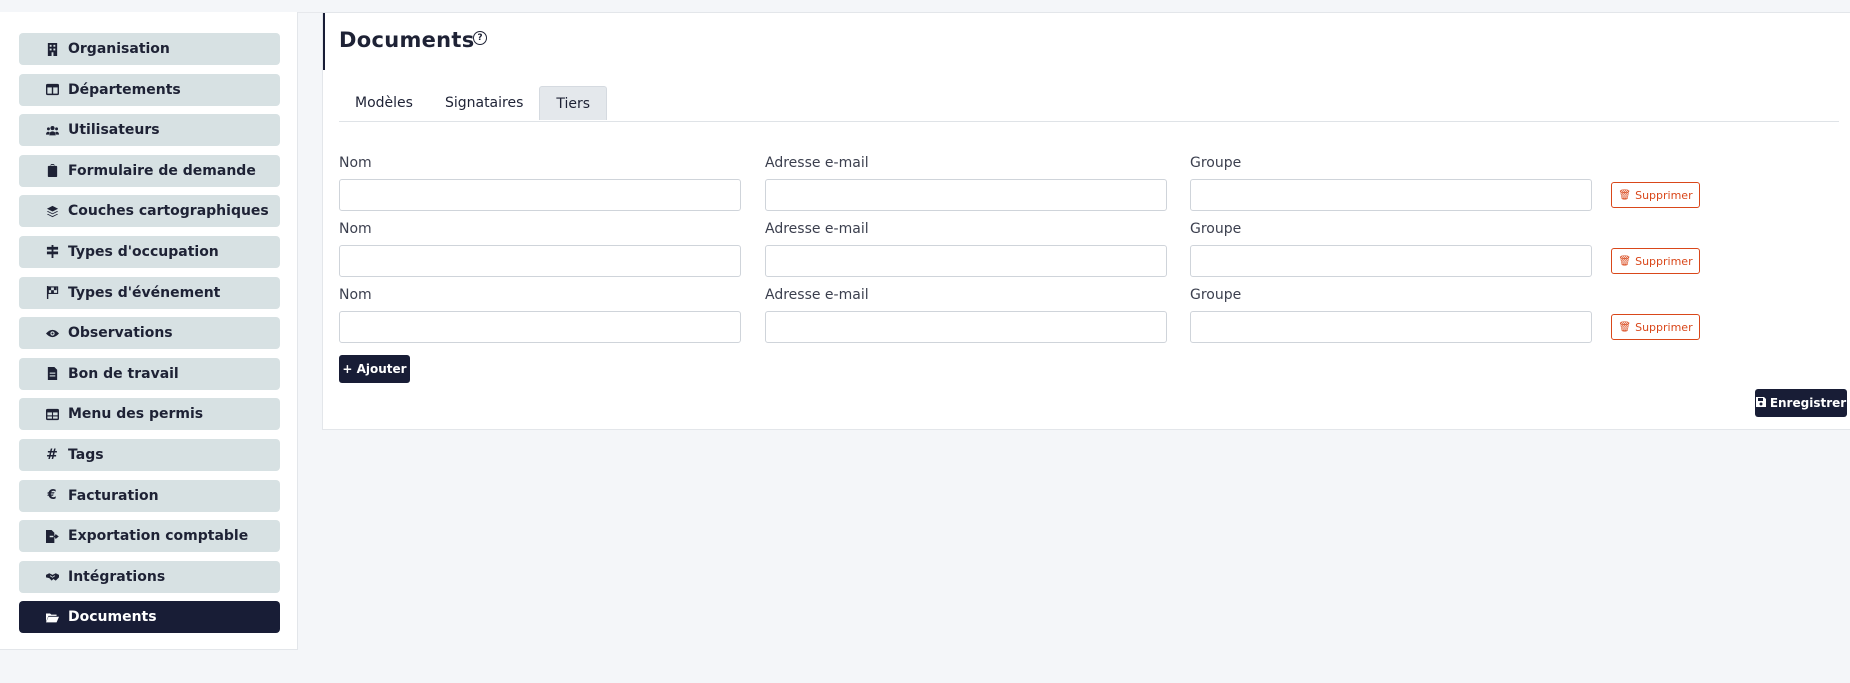 The width and height of the screenshot is (1850, 683). Describe the element at coordinates (136, 414) in the screenshot. I see `sidebar-item-label: Menu des permis` at that location.